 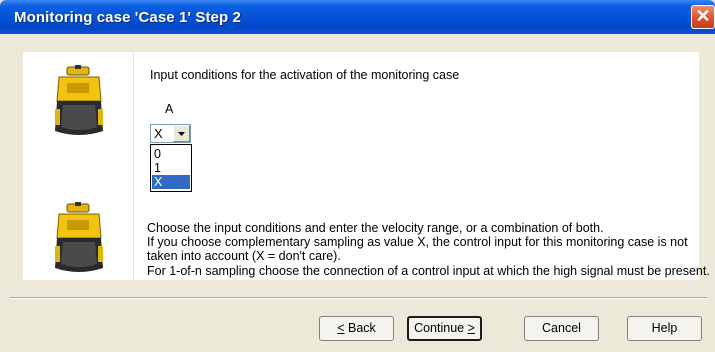 I want to click on help-button: Help, so click(x=664, y=328).